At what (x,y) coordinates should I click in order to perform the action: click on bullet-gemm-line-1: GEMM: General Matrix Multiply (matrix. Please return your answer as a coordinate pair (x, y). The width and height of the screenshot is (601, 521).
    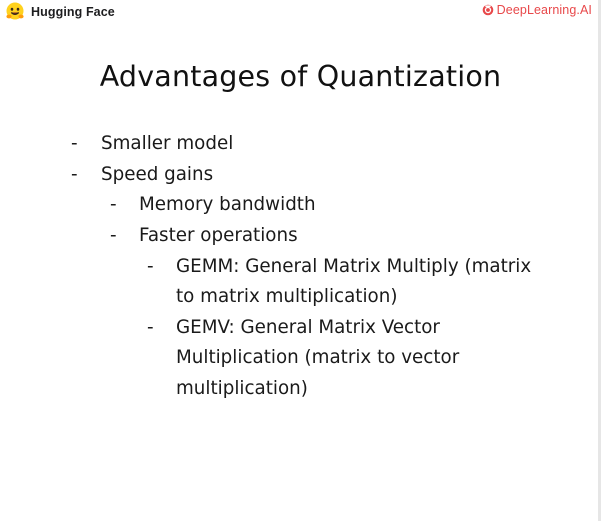
    Looking at the image, I should click on (354, 266).